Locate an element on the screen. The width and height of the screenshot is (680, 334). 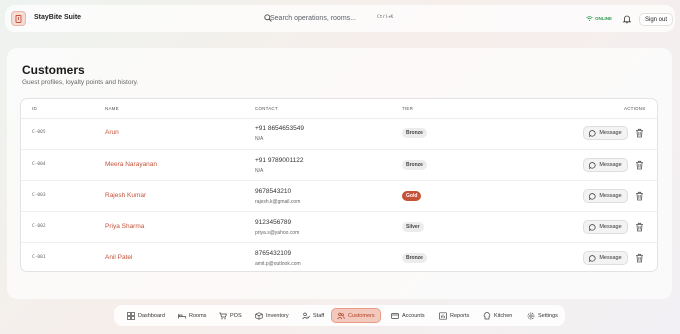
box-icon is located at coordinates (259, 315).